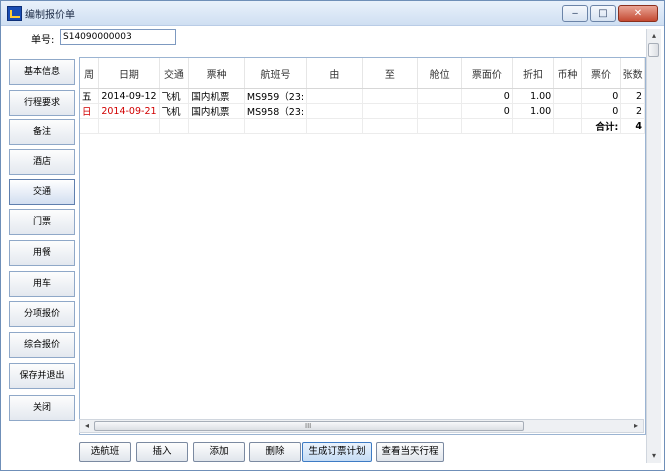  Describe the element at coordinates (653, 246) in the screenshot. I see `vertical-scrollbar: ▴ ▾` at that location.